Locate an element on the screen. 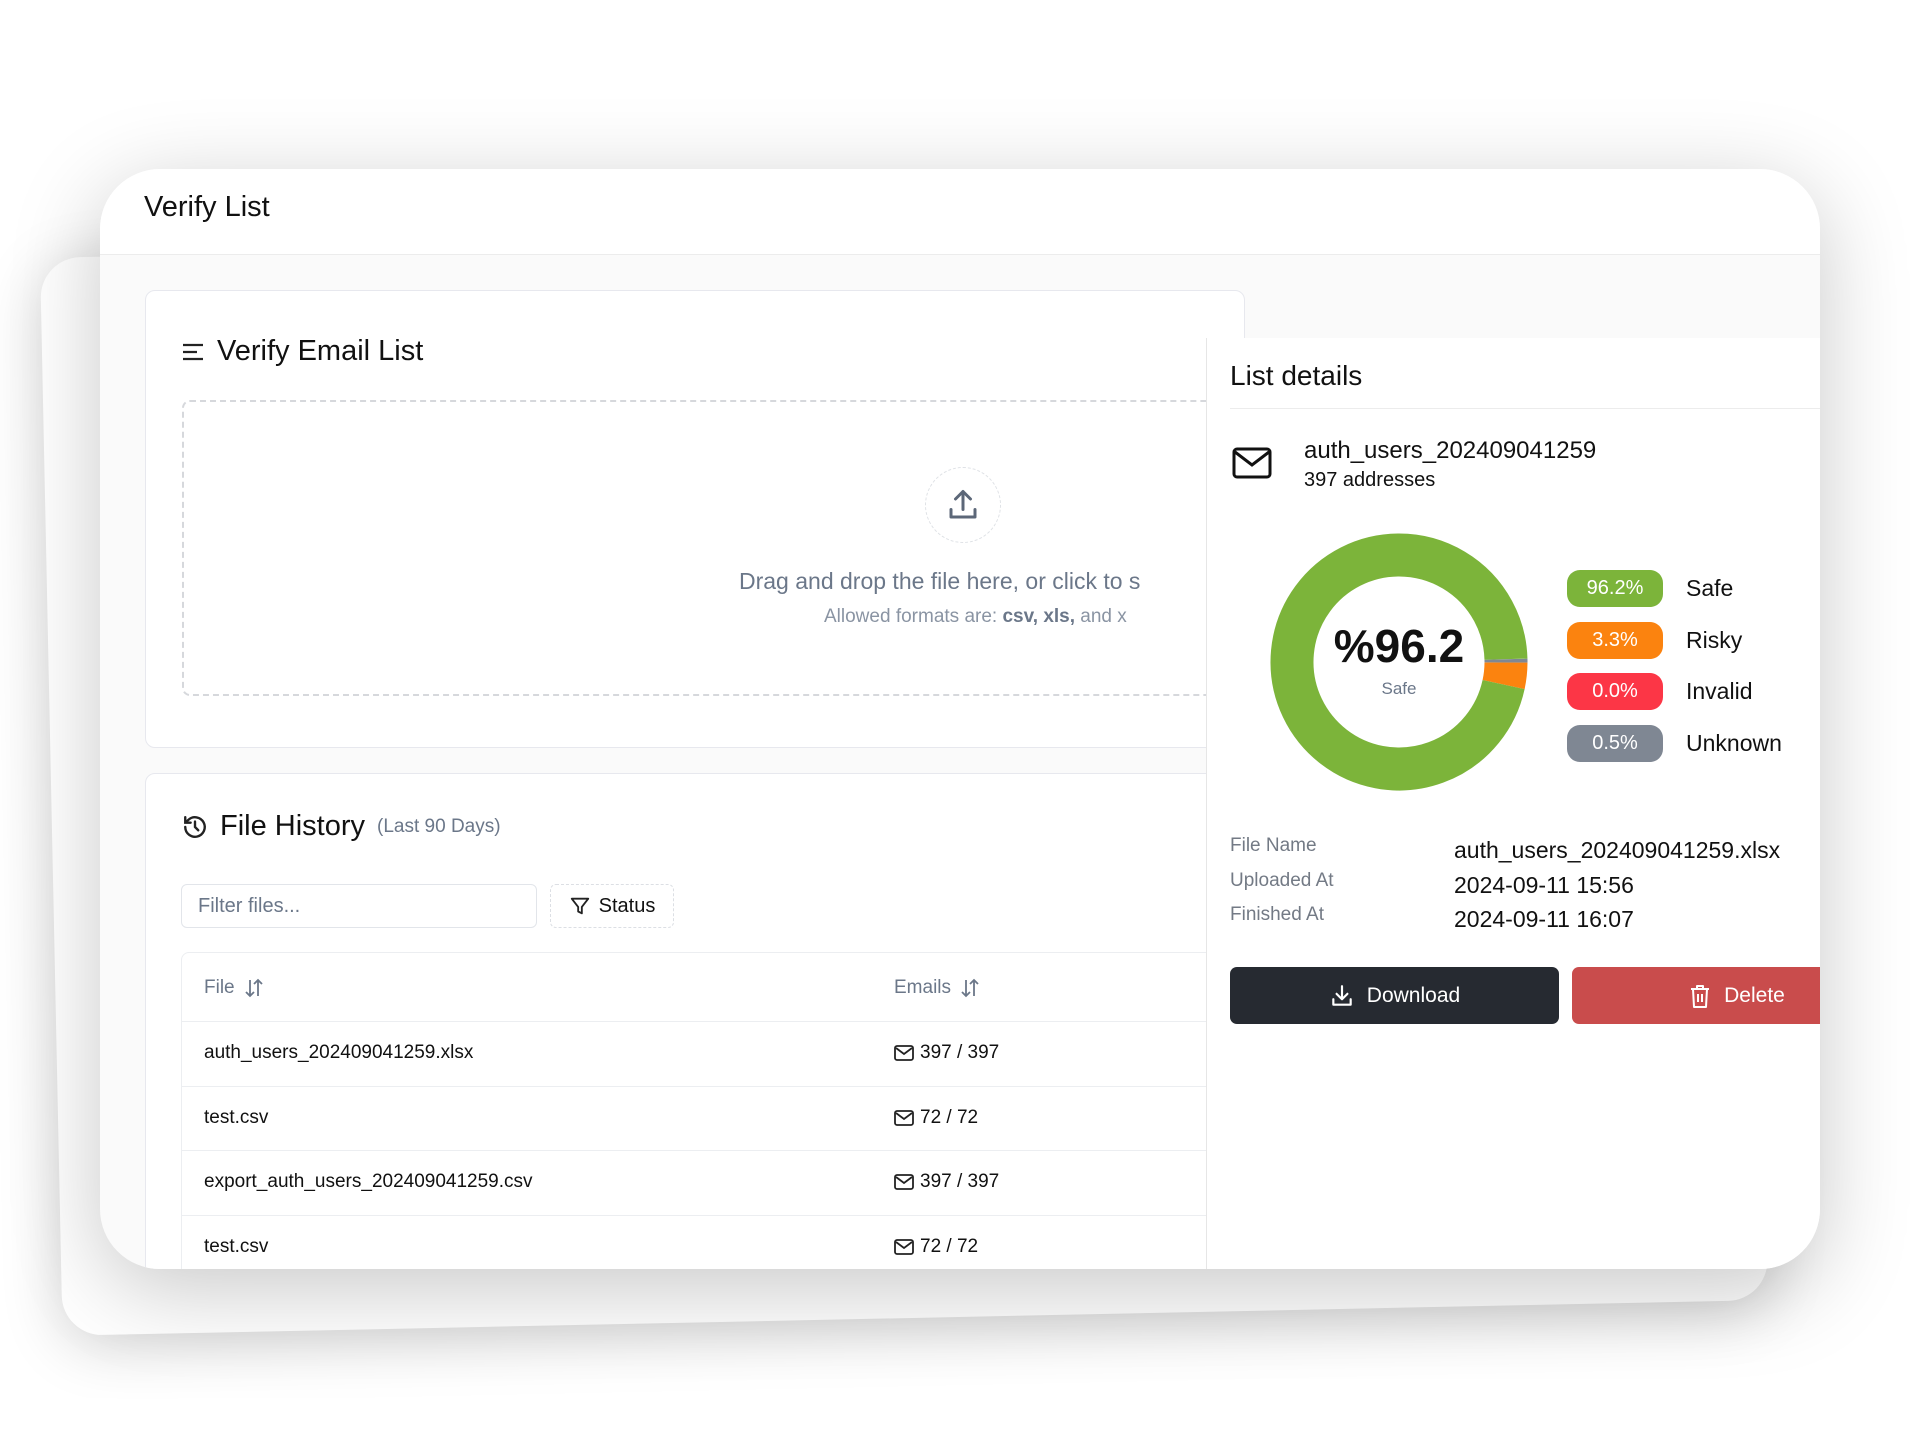 This screenshot has width=1920, height=1440. header: Verify List is located at coordinates (960, 212).